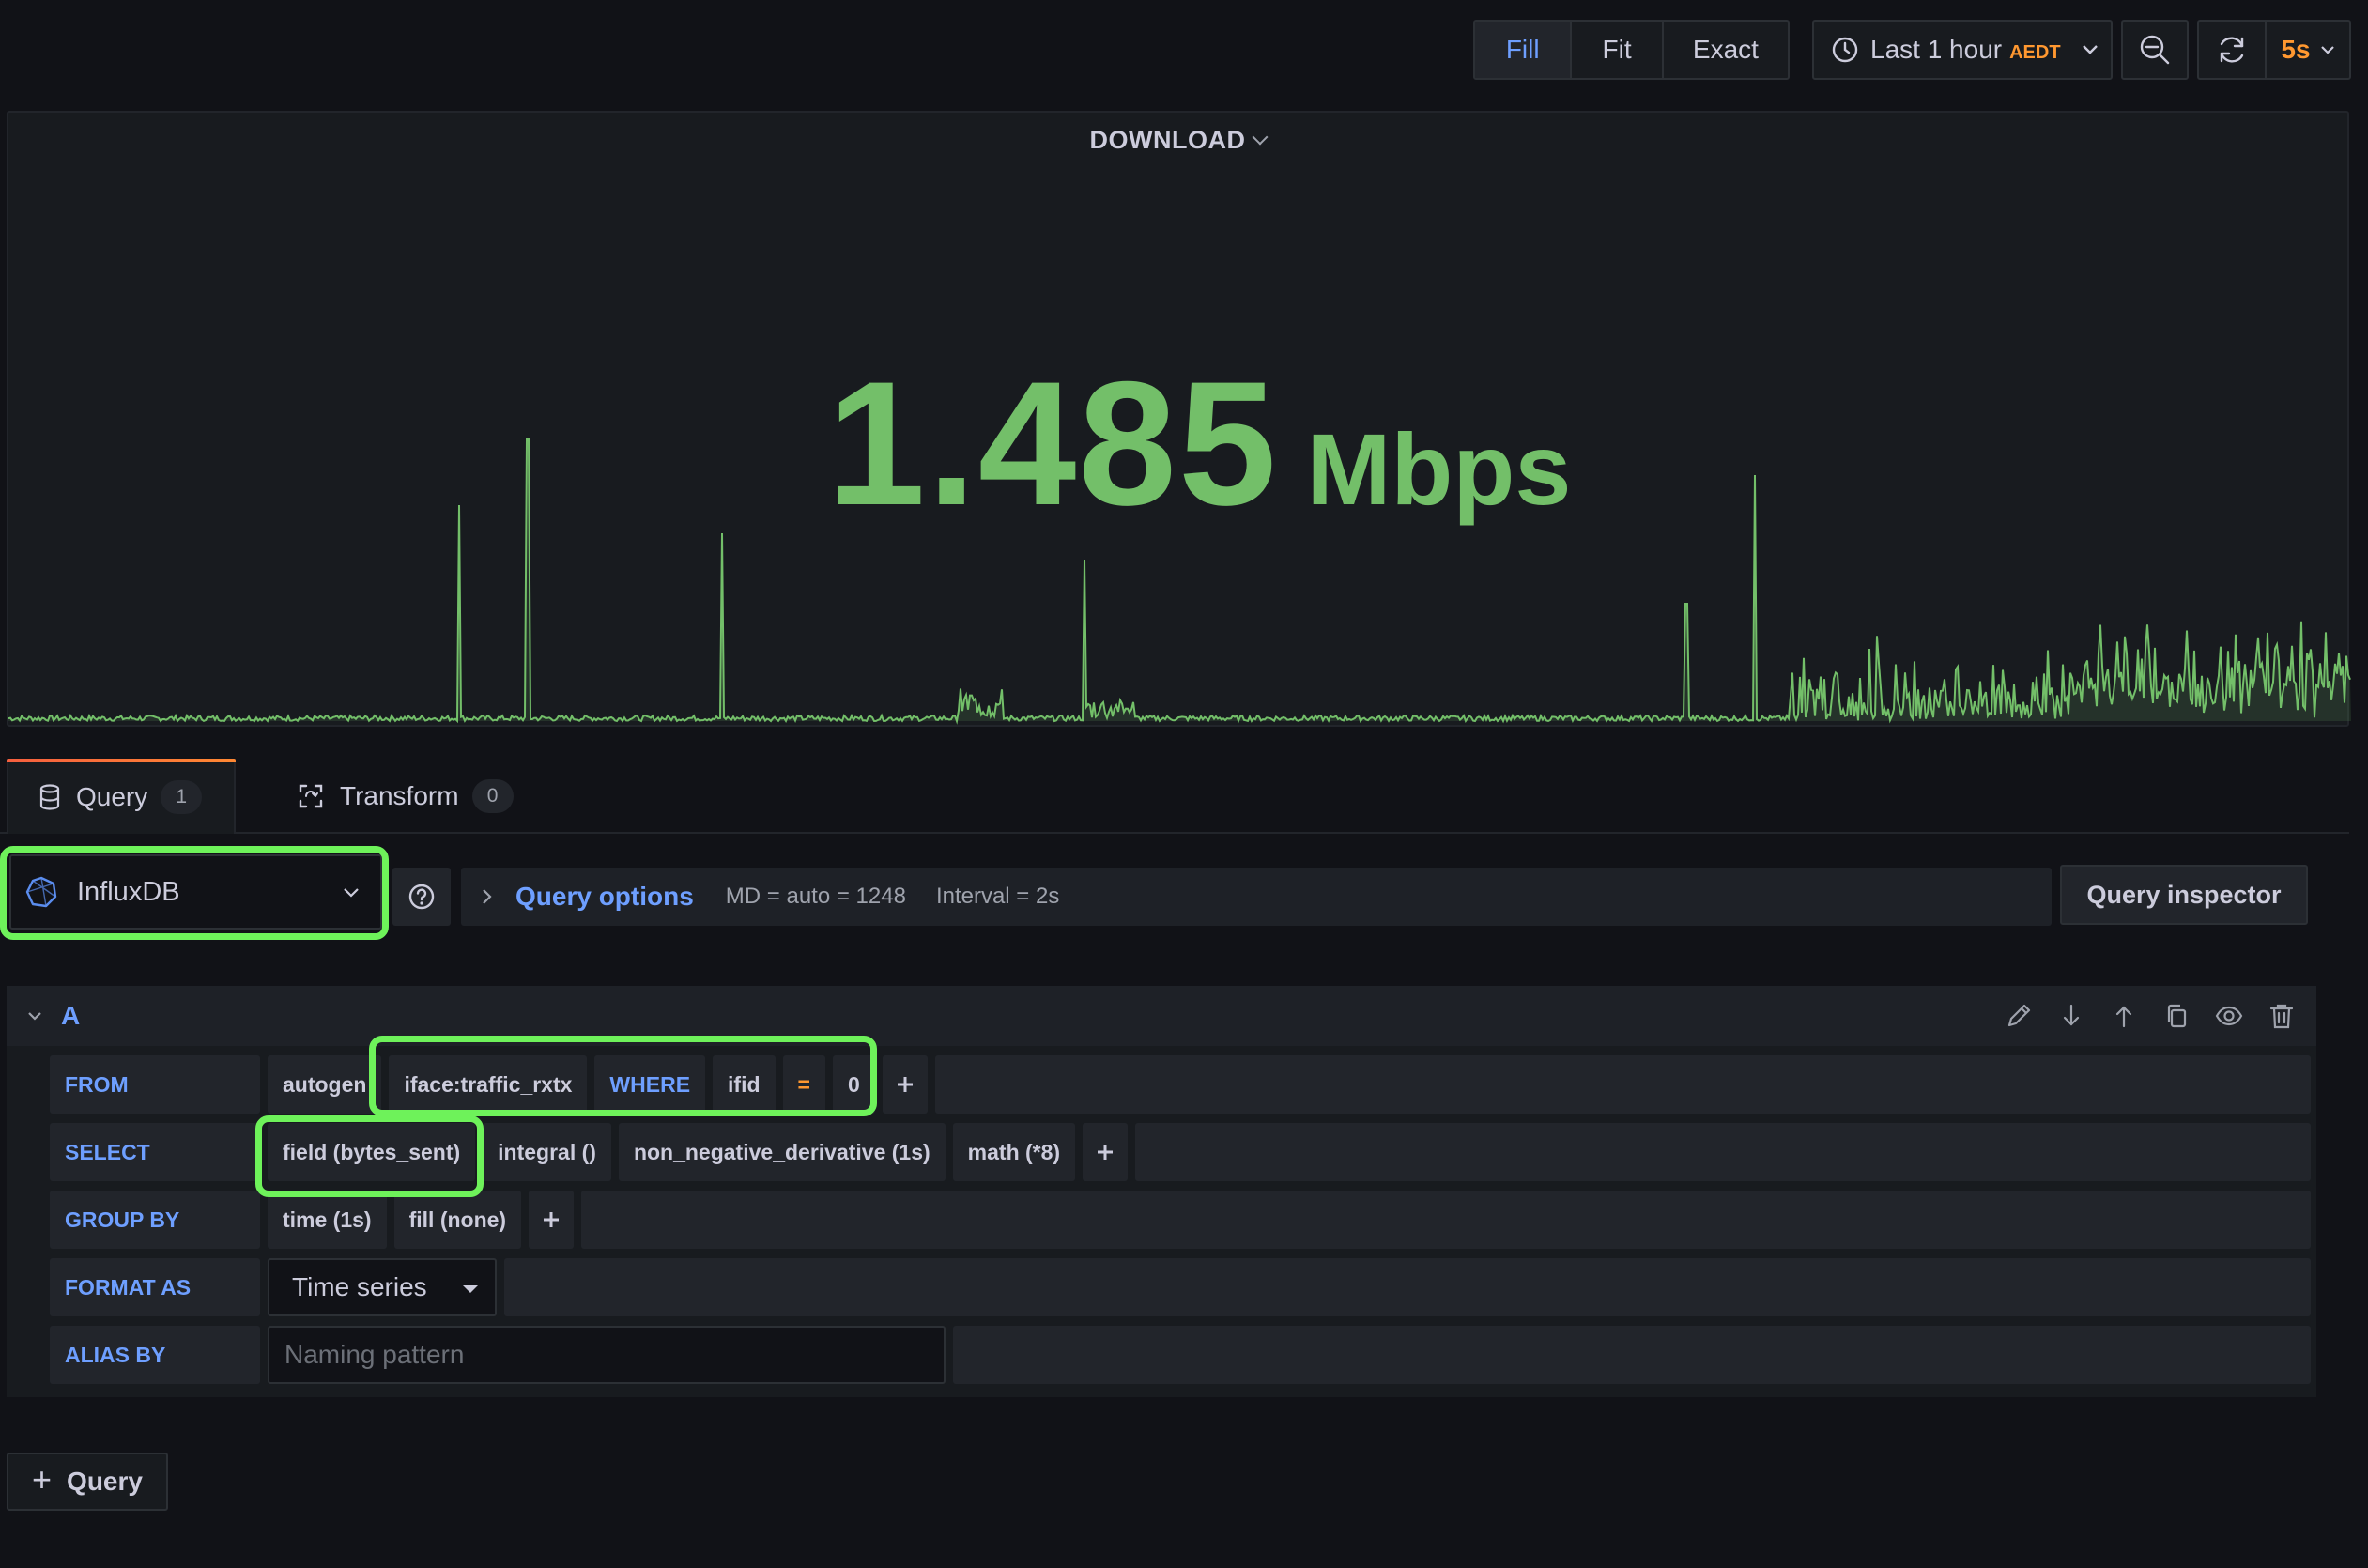 This screenshot has height=1568, width=2368. I want to click on select-row-filler, so click(1723, 1152).